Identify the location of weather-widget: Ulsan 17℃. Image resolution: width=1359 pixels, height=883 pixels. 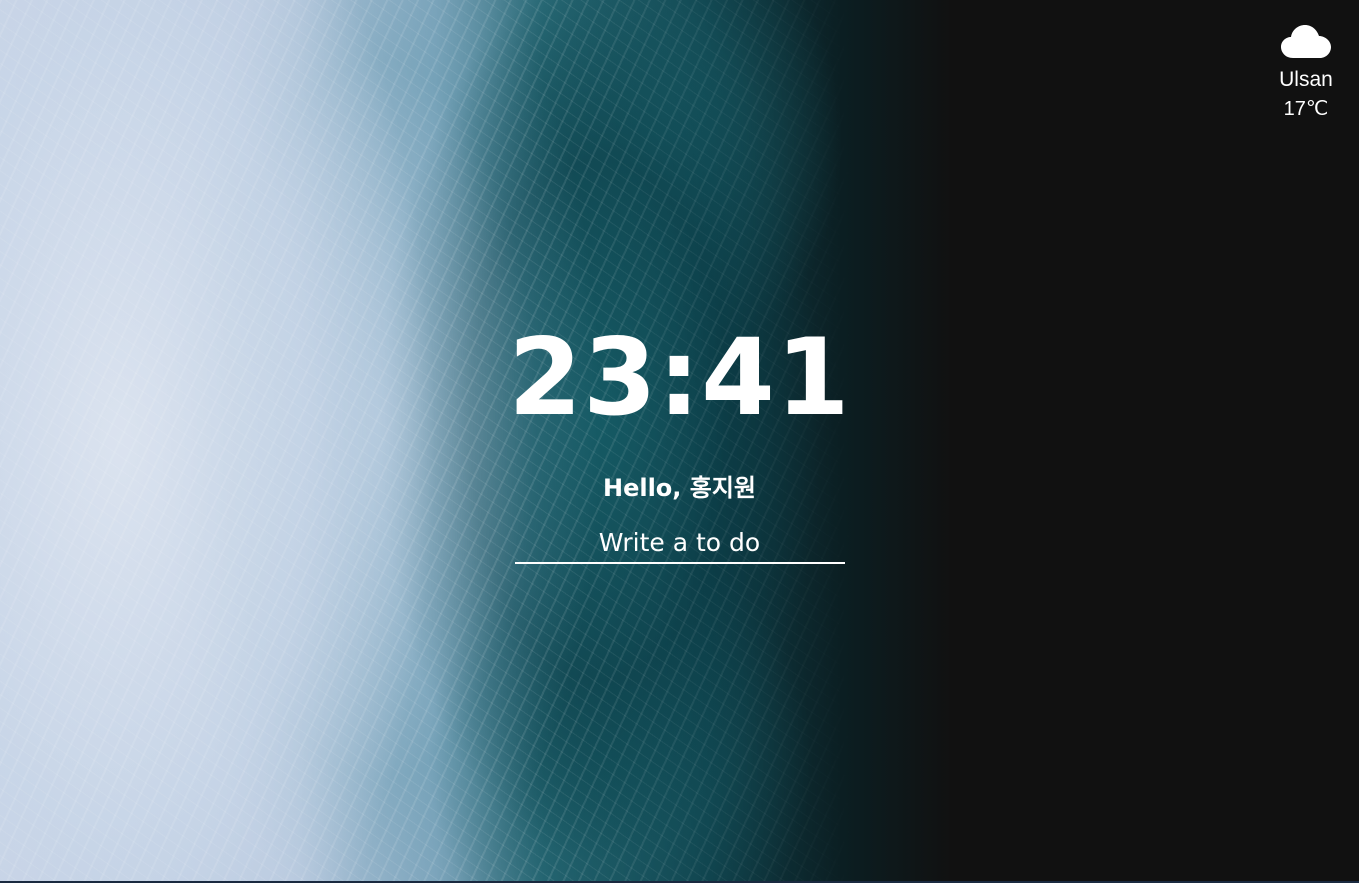
(1306, 73).